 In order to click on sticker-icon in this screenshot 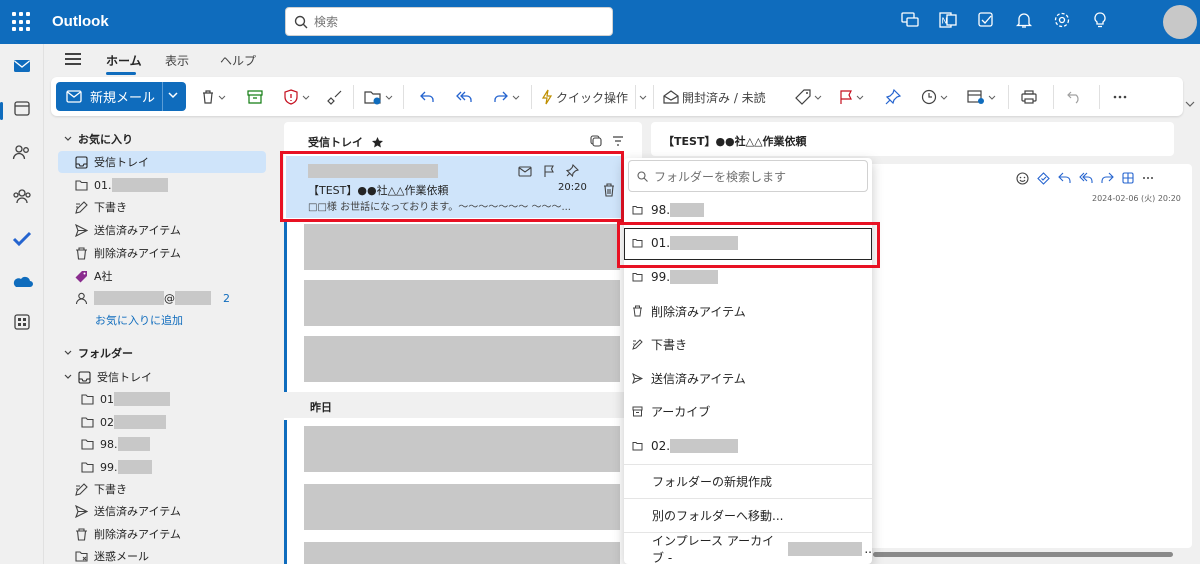, I will do `click(1043, 178)`.